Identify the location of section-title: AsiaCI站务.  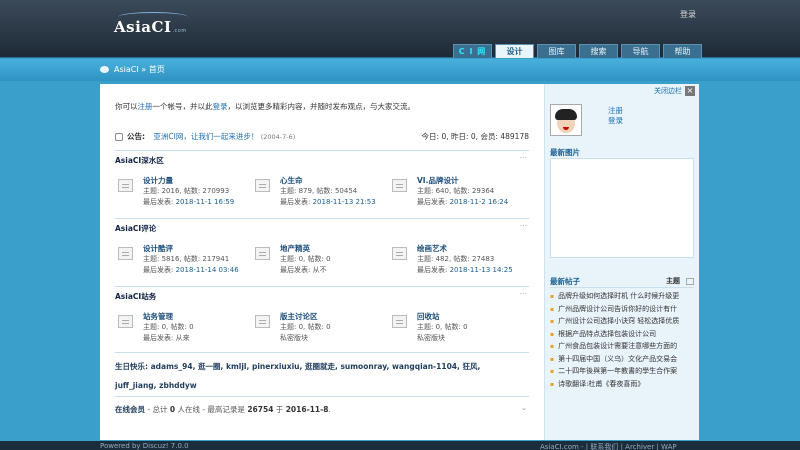
(322, 294).